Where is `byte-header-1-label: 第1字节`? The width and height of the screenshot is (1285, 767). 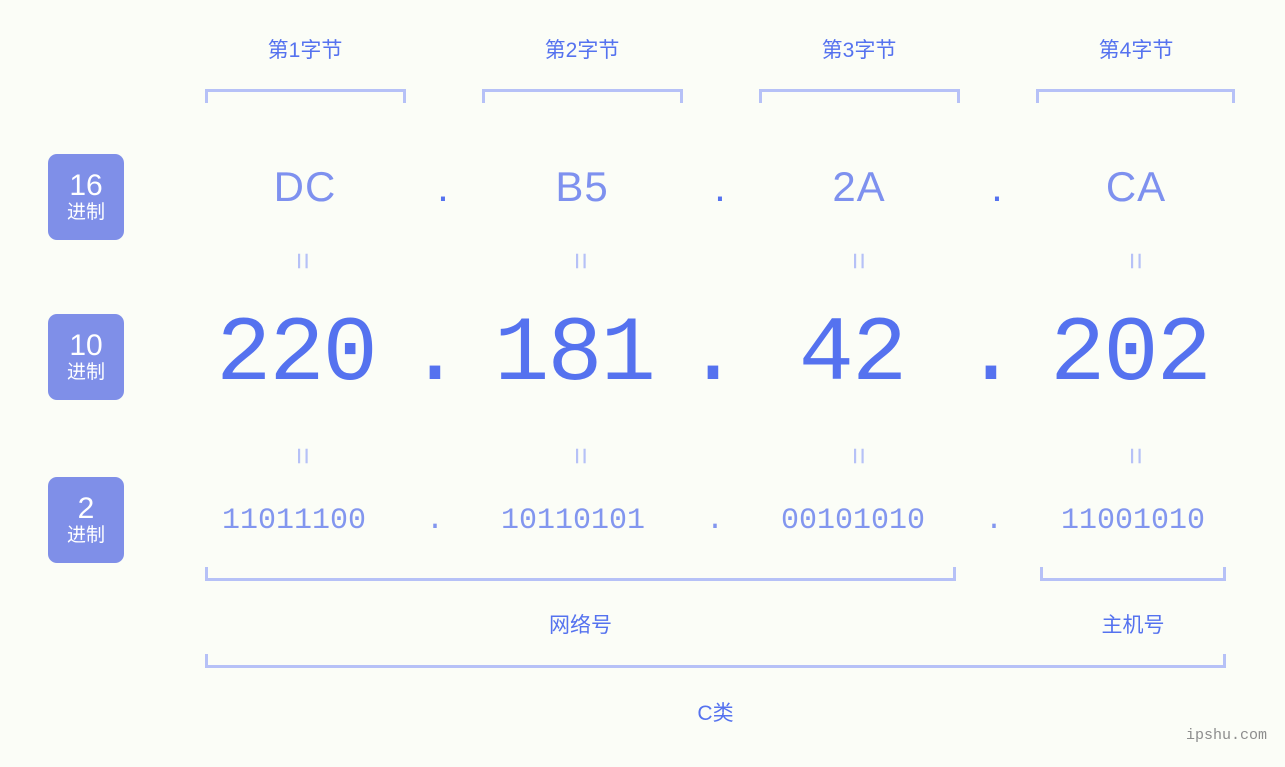 byte-header-1-label: 第1字节 is located at coordinates (305, 50).